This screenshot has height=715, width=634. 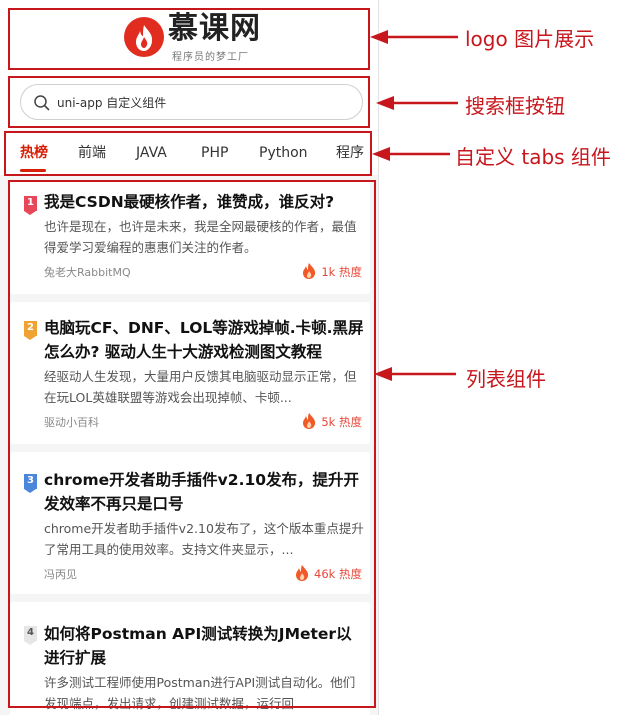 What do you see at coordinates (515, 106) in the screenshot?
I see `search-annotation-label: 搜索框按钮` at bounding box center [515, 106].